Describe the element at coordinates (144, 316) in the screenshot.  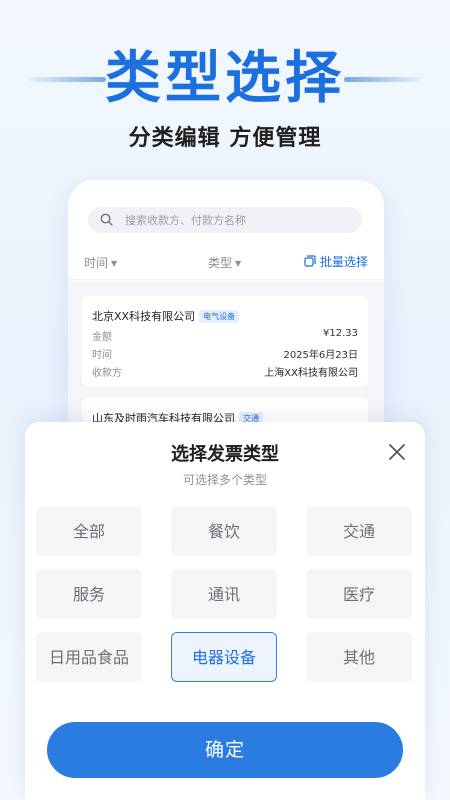
I see `card-company-name: 北京XX科技有限公司` at that location.